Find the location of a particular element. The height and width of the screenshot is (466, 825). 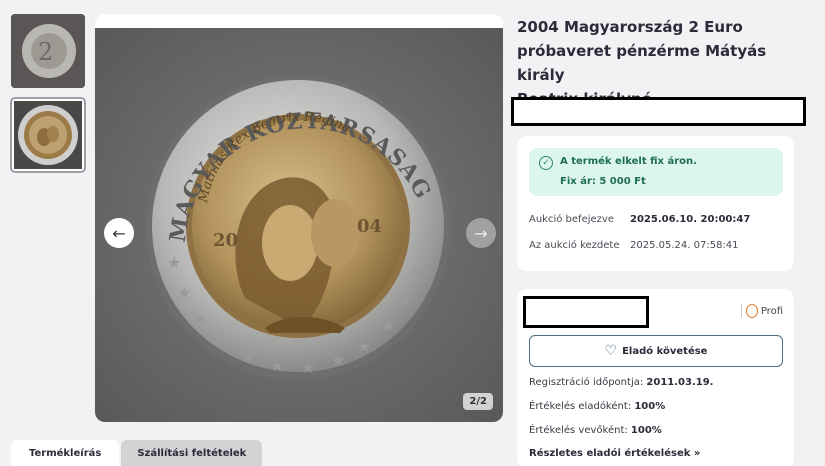

previous-image-button: ← is located at coordinates (119, 233).